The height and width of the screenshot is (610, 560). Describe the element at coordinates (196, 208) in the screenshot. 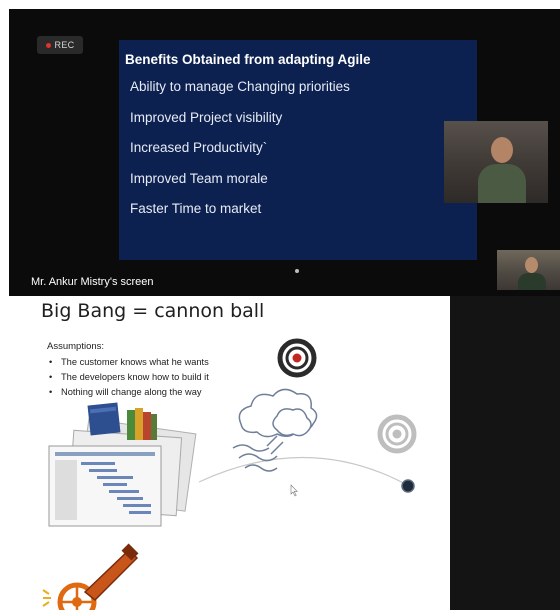

I see `slide-bullet: Faster Time to market` at that location.